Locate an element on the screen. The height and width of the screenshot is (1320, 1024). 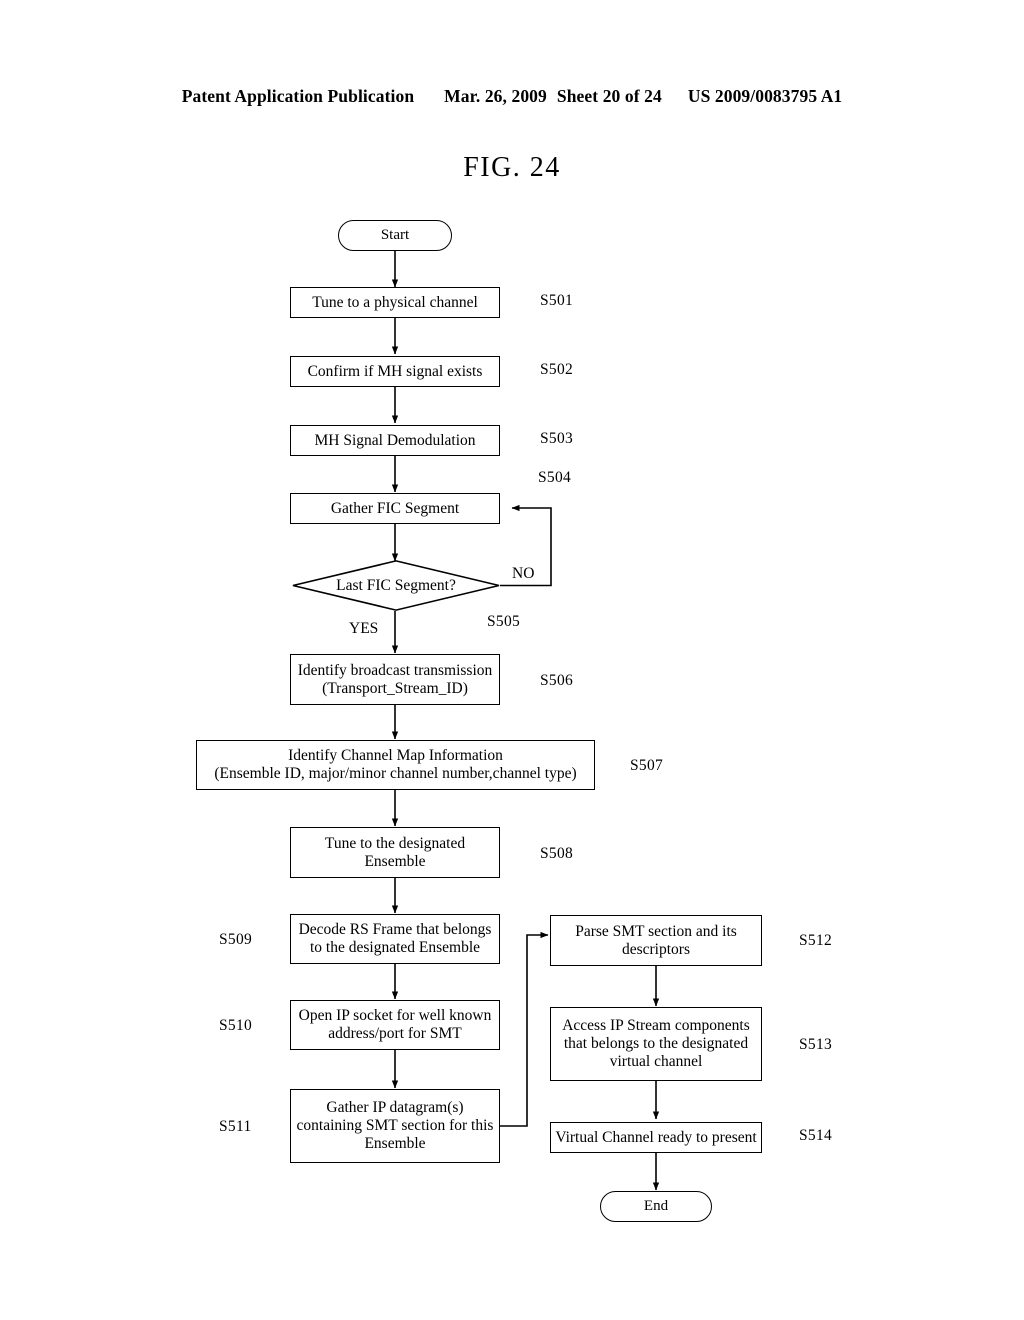
flow-node-s513-line1: Access IP Stream components is located at coordinates (656, 1025).